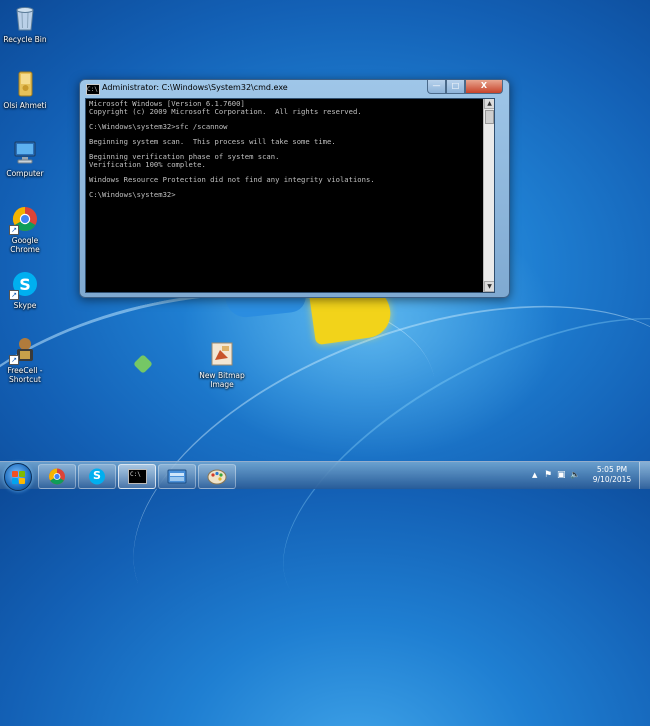 The image size is (650, 726). I want to click on desktop-icon-label: Google Chrome, so click(25, 245).